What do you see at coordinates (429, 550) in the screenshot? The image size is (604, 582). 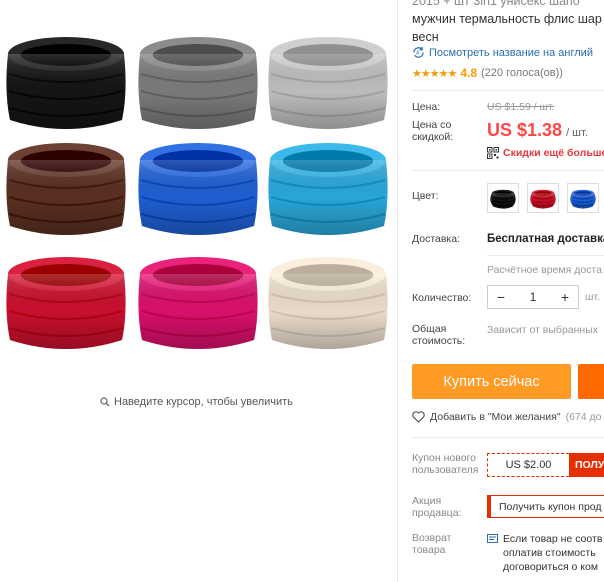 I see `return-label-line: товара` at bounding box center [429, 550].